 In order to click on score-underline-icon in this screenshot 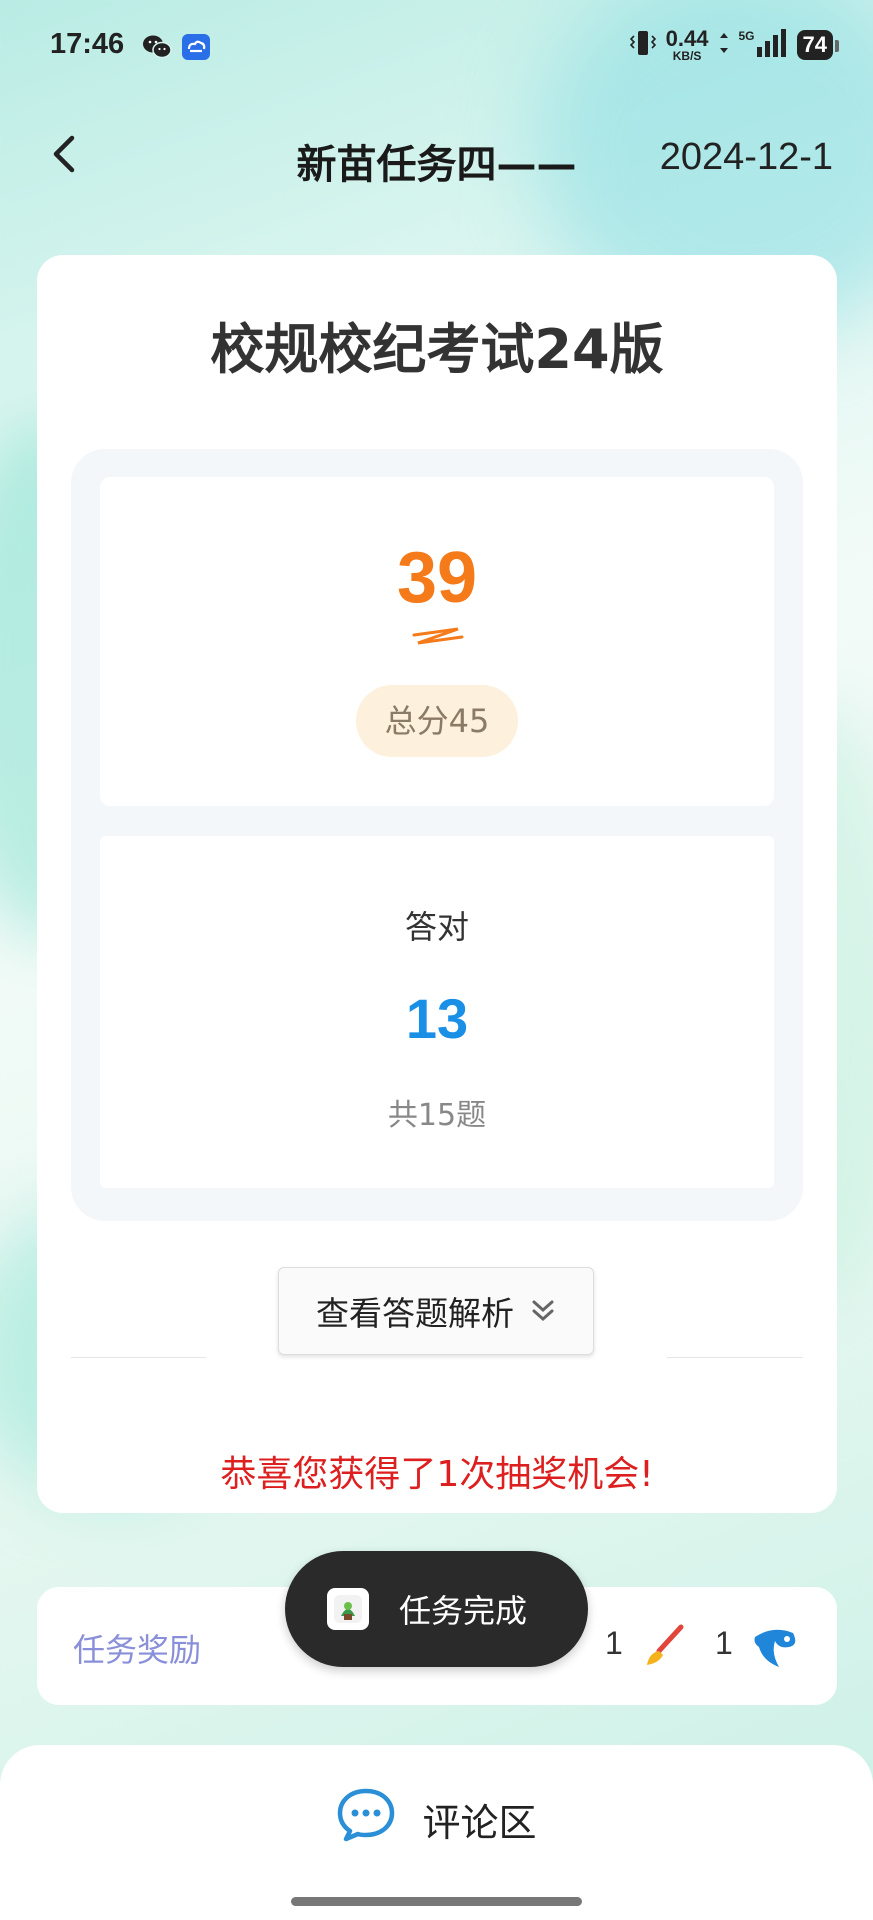, I will do `click(438, 636)`.